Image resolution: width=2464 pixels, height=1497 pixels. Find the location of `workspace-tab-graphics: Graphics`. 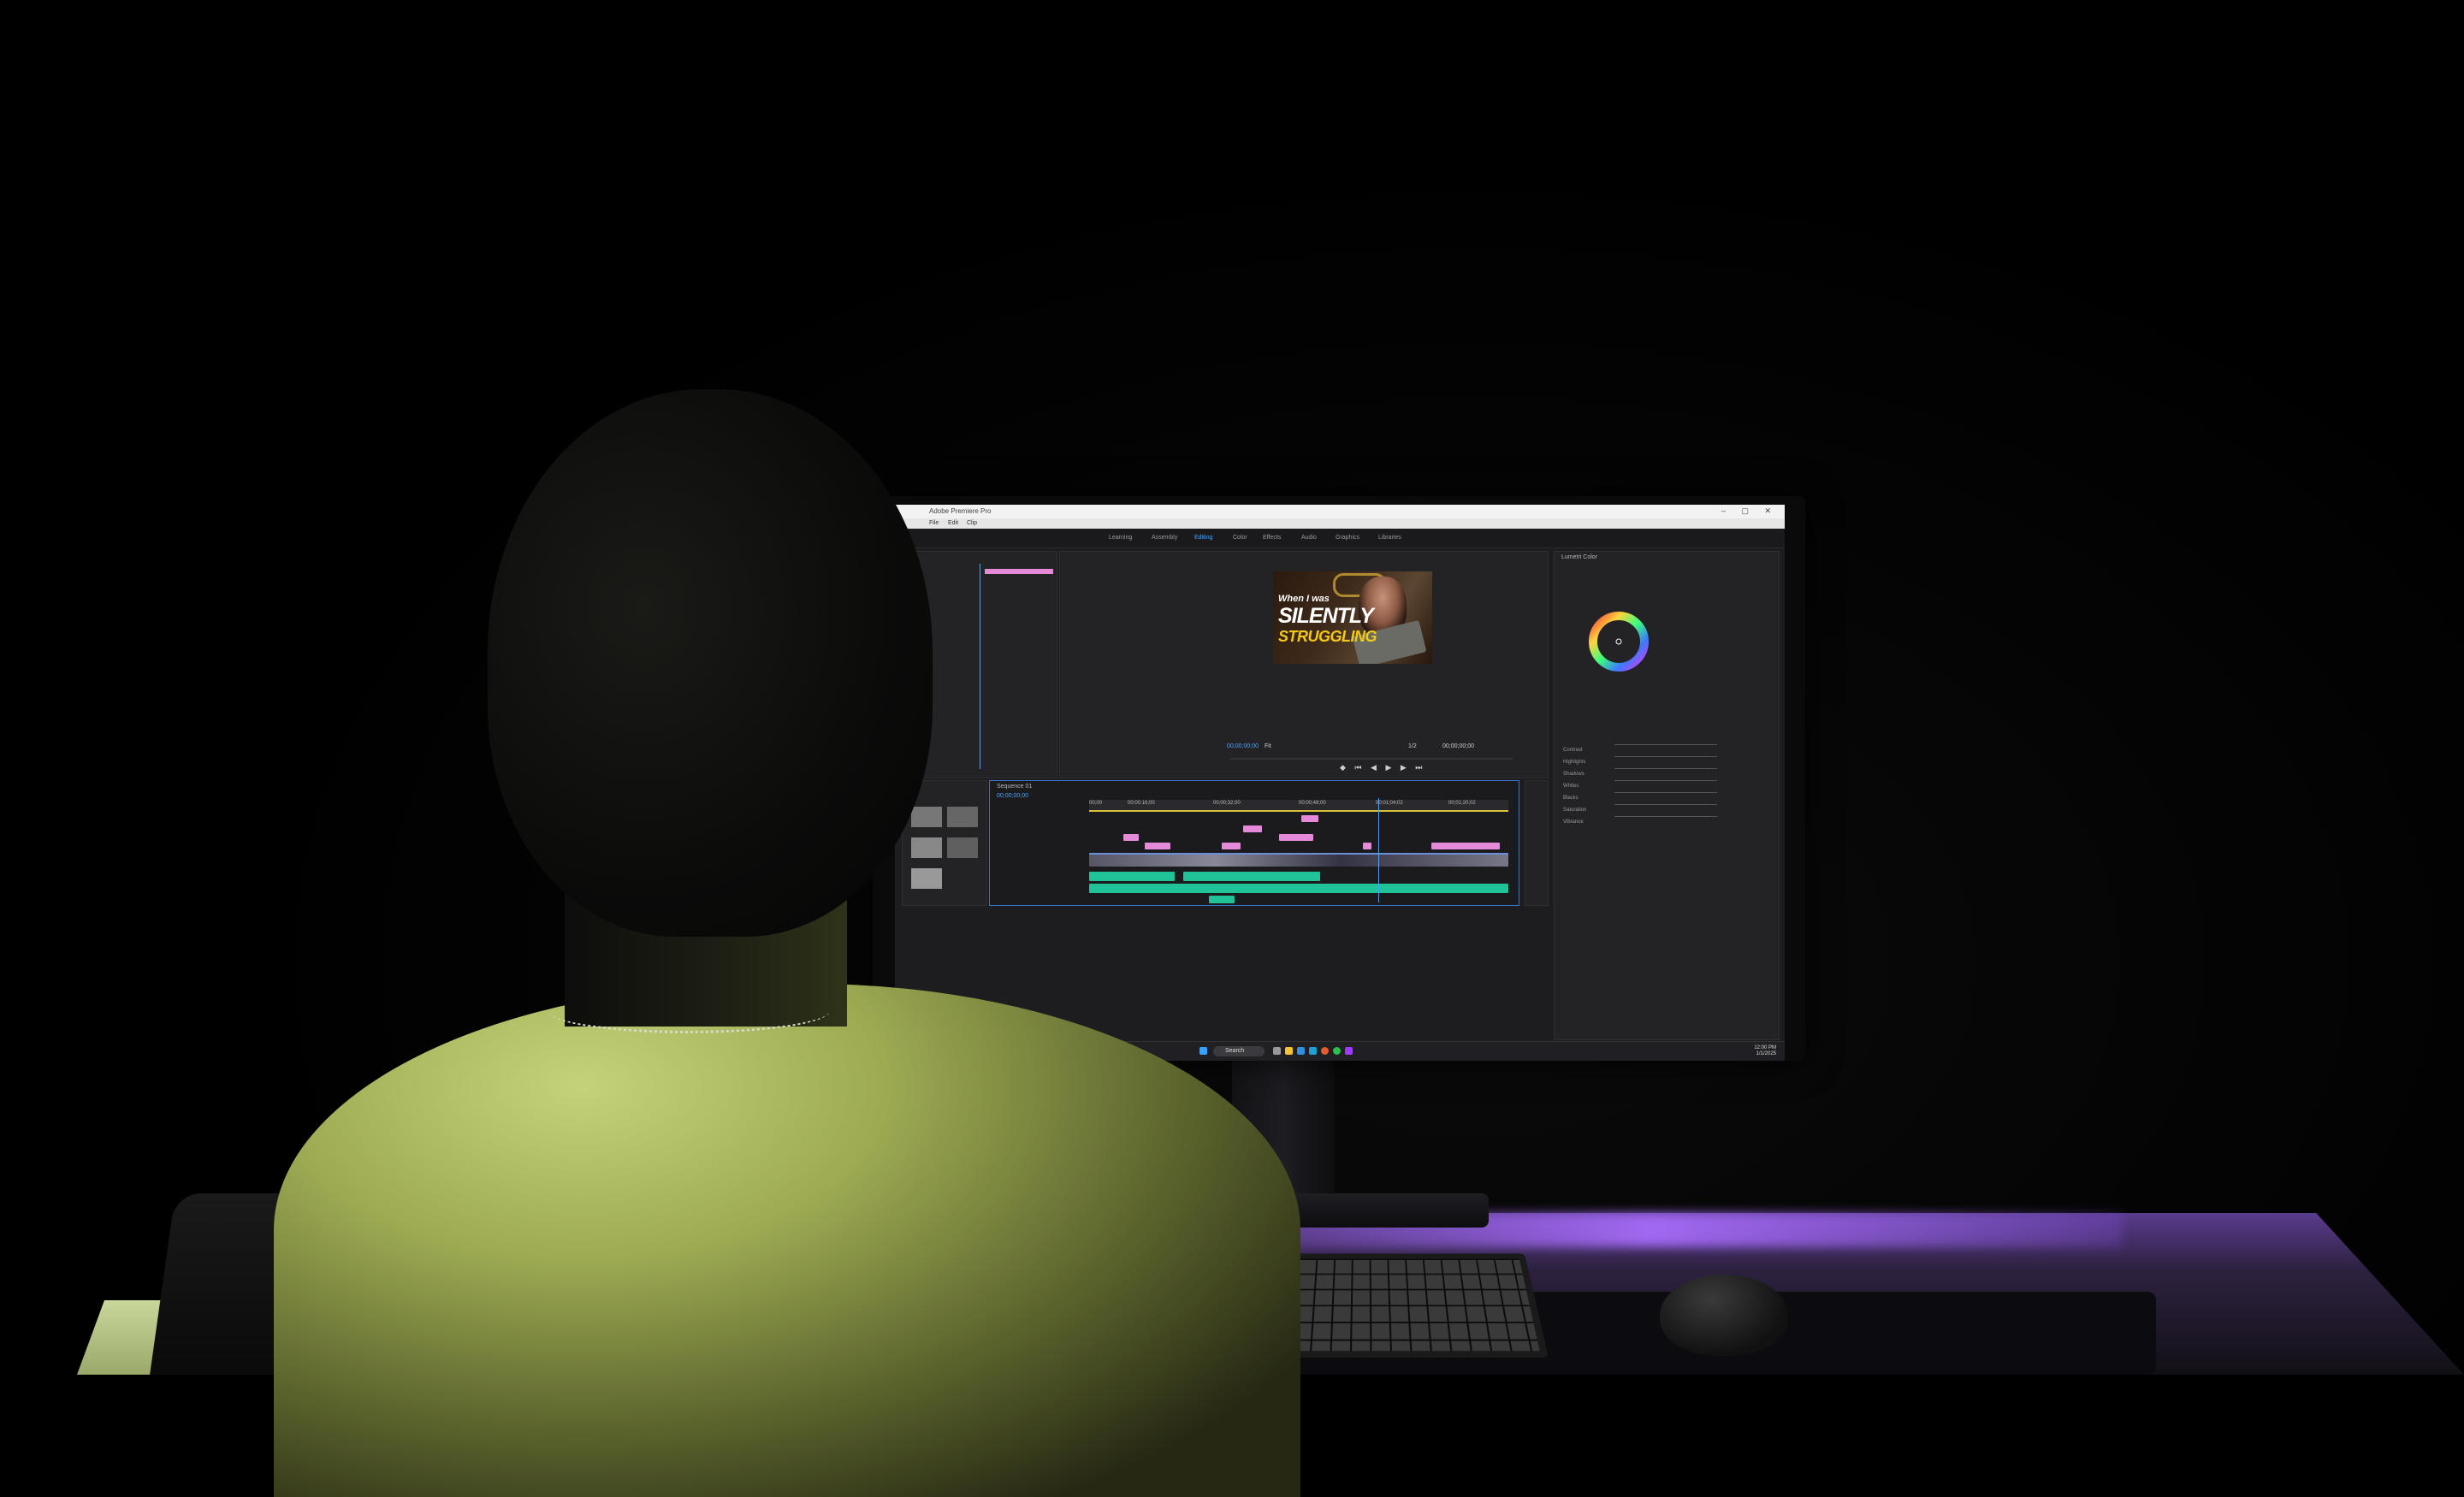

workspace-tab-graphics: Graphics is located at coordinates (1347, 538).